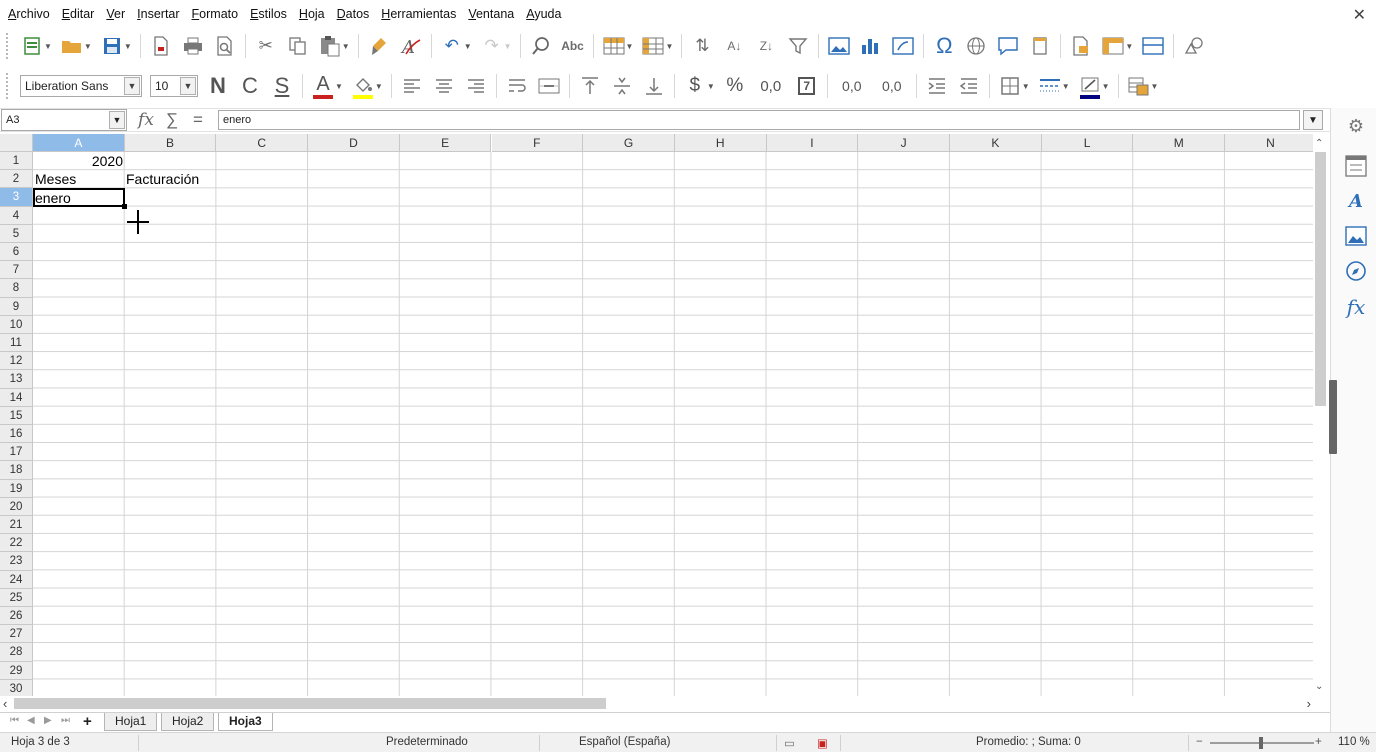 This screenshot has height=752, width=1376. Describe the element at coordinates (1356, 307) in the screenshot. I see `functions-icon: fx` at that location.